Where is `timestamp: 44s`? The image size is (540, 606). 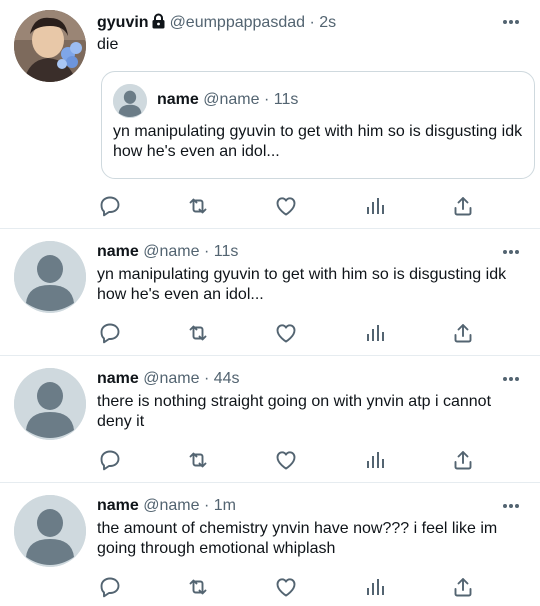
timestamp: 44s is located at coordinates (227, 378).